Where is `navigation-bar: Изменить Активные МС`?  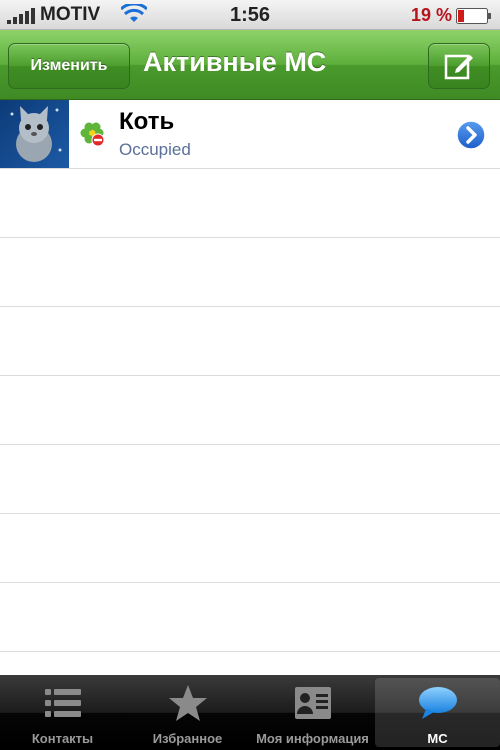 navigation-bar: Изменить Активные МС is located at coordinates (250, 65).